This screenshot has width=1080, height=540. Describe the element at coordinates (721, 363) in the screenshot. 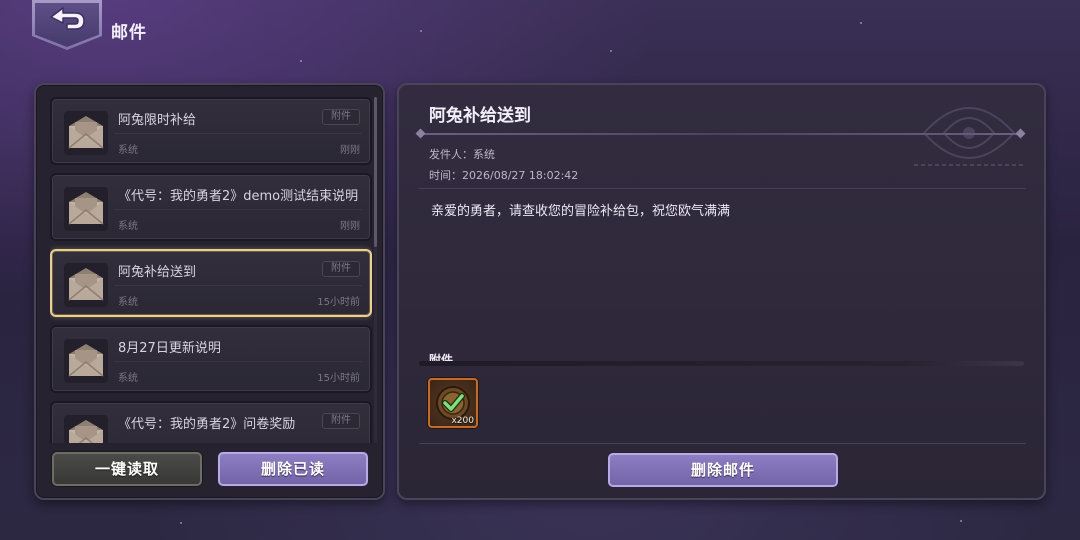

I see `attachments-divider` at that location.